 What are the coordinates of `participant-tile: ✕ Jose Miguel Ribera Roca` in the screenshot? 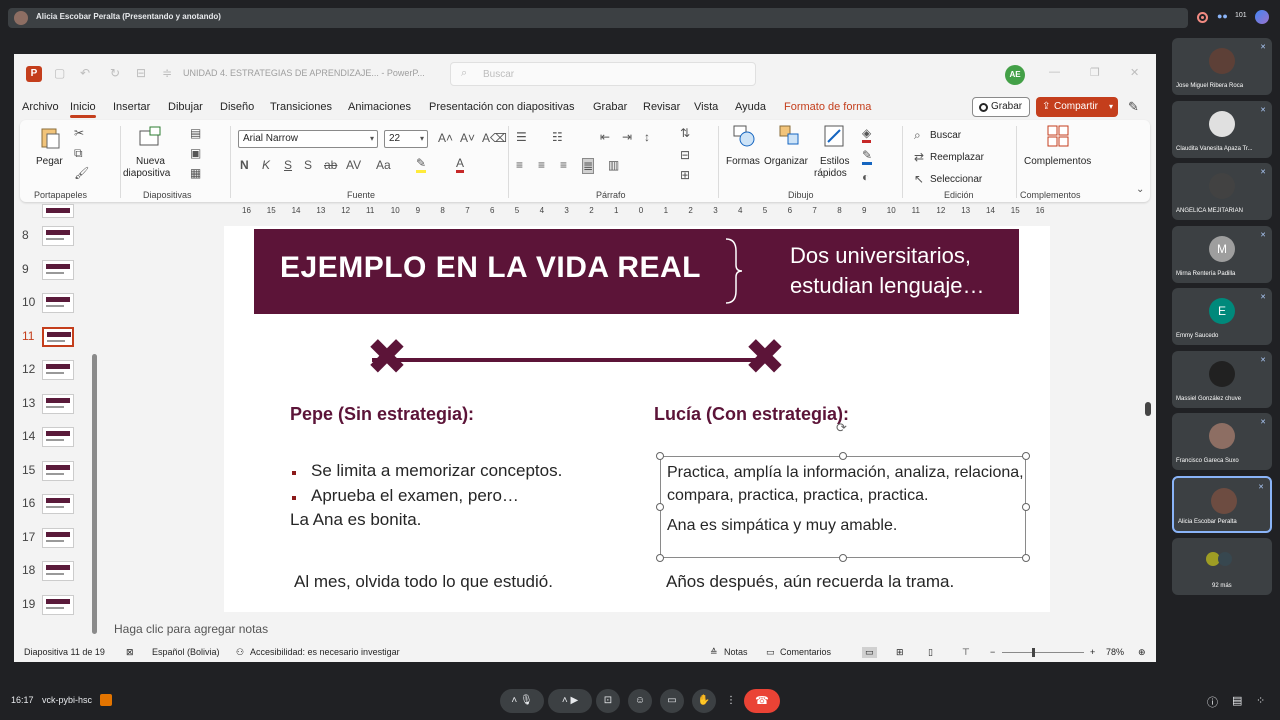 It's located at (1222, 66).